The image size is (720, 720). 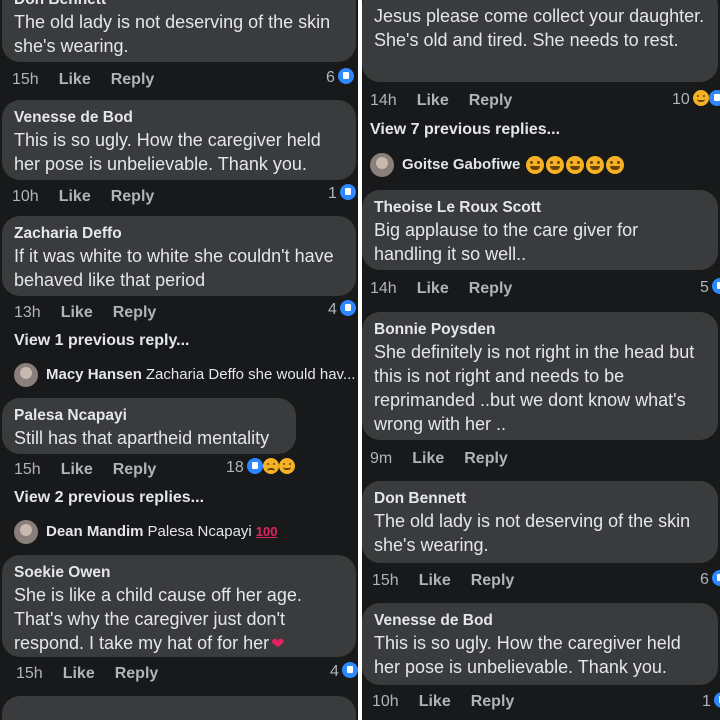 What do you see at coordinates (704, 287) in the screenshot?
I see `reaction-count: 5` at bounding box center [704, 287].